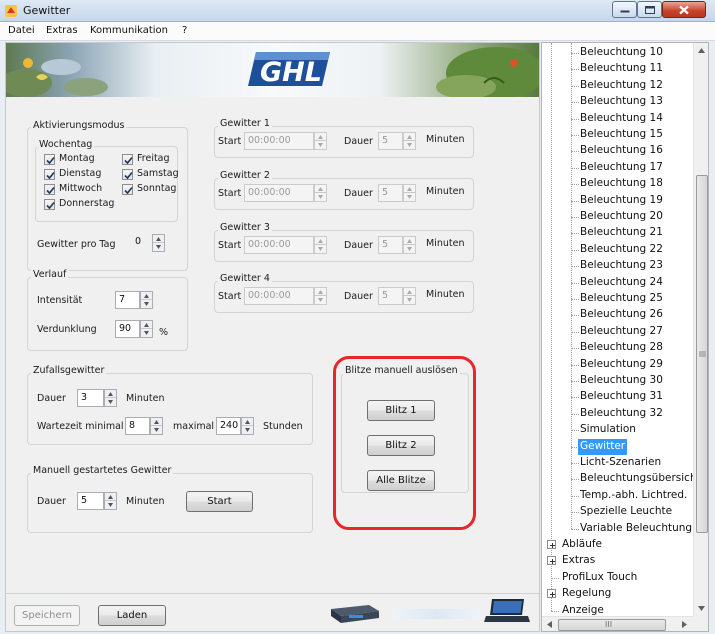  Describe the element at coordinates (621, 201) in the screenshot. I see `tree-item: Beleuchtung 19` at that location.